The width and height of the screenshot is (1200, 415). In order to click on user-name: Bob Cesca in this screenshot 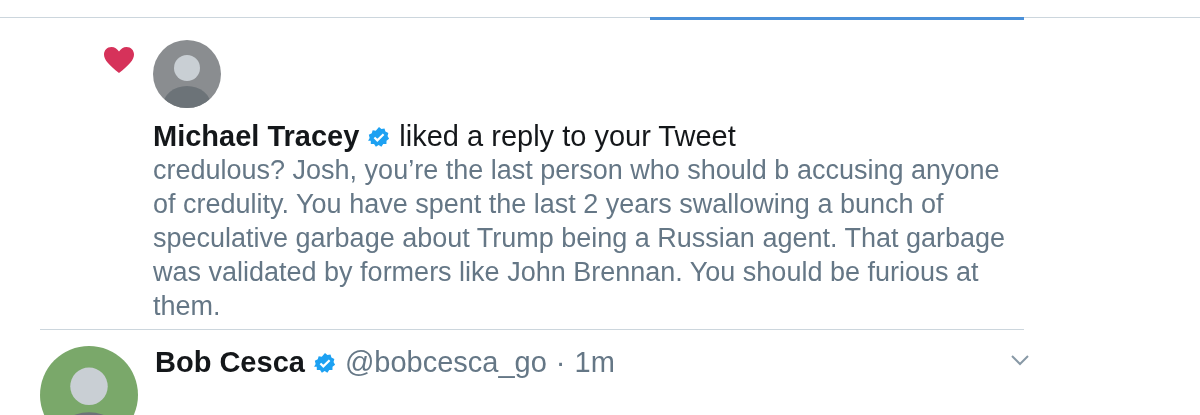, I will do `click(230, 362)`.